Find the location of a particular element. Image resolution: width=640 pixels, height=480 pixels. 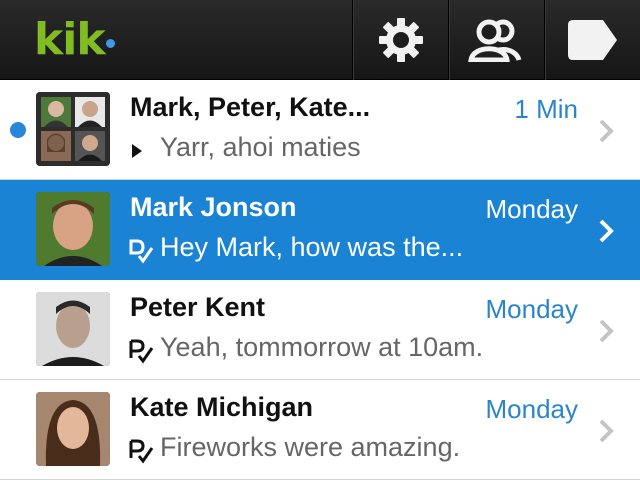

conversation-preview: Yeah, tommorrow at 10am. is located at coordinates (322, 347).